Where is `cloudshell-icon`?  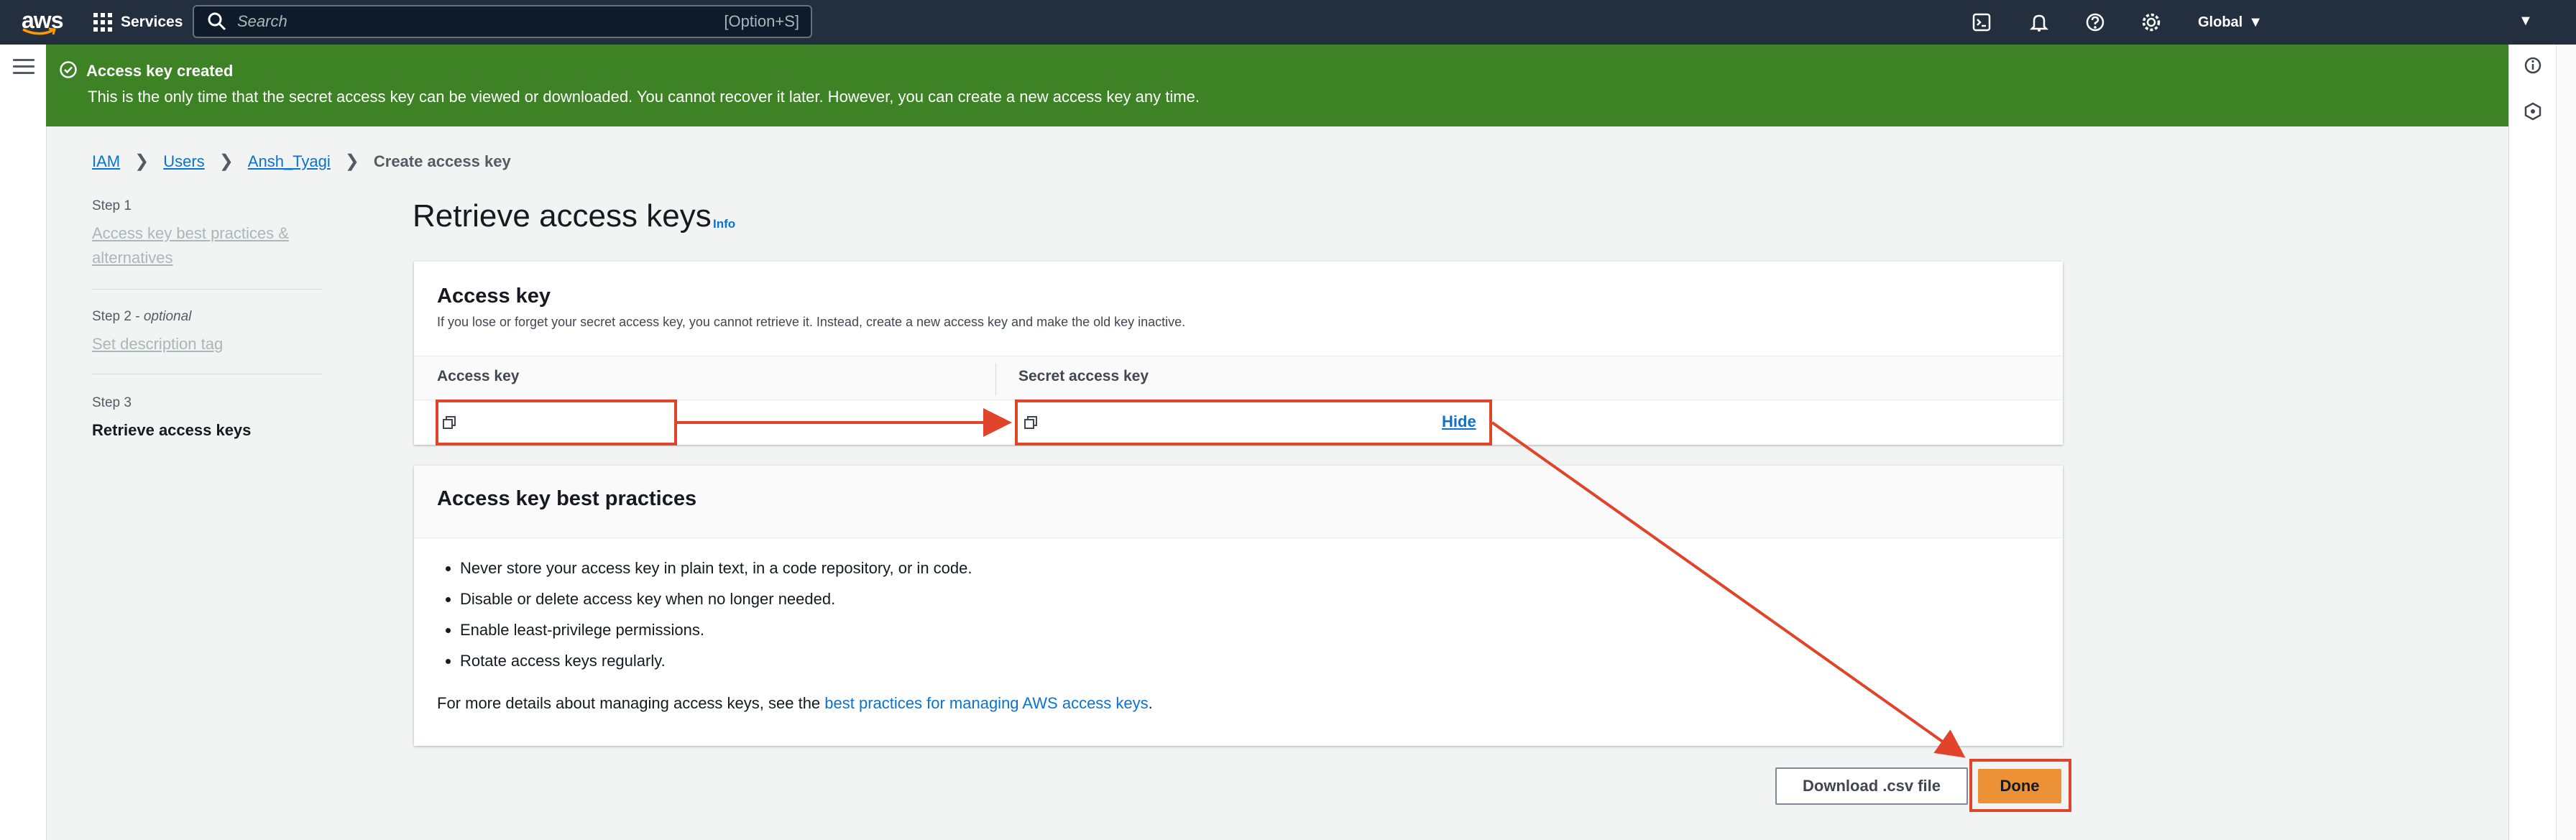 cloudshell-icon is located at coordinates (1981, 22).